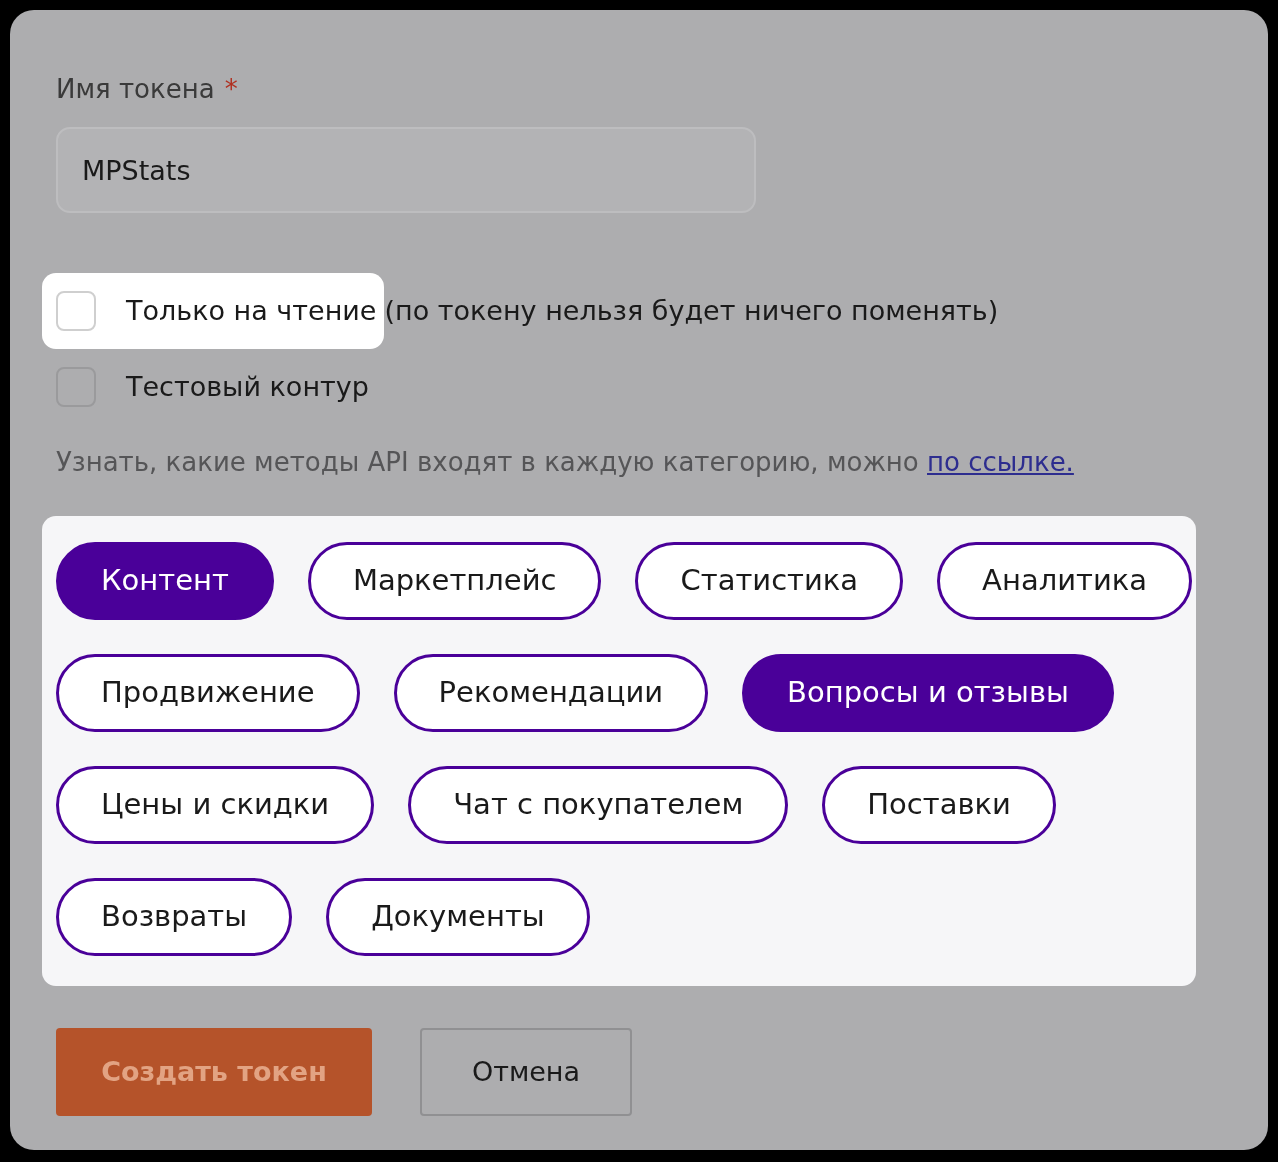 The image size is (1278, 1162). I want to click on checkbox, so click(76, 311).